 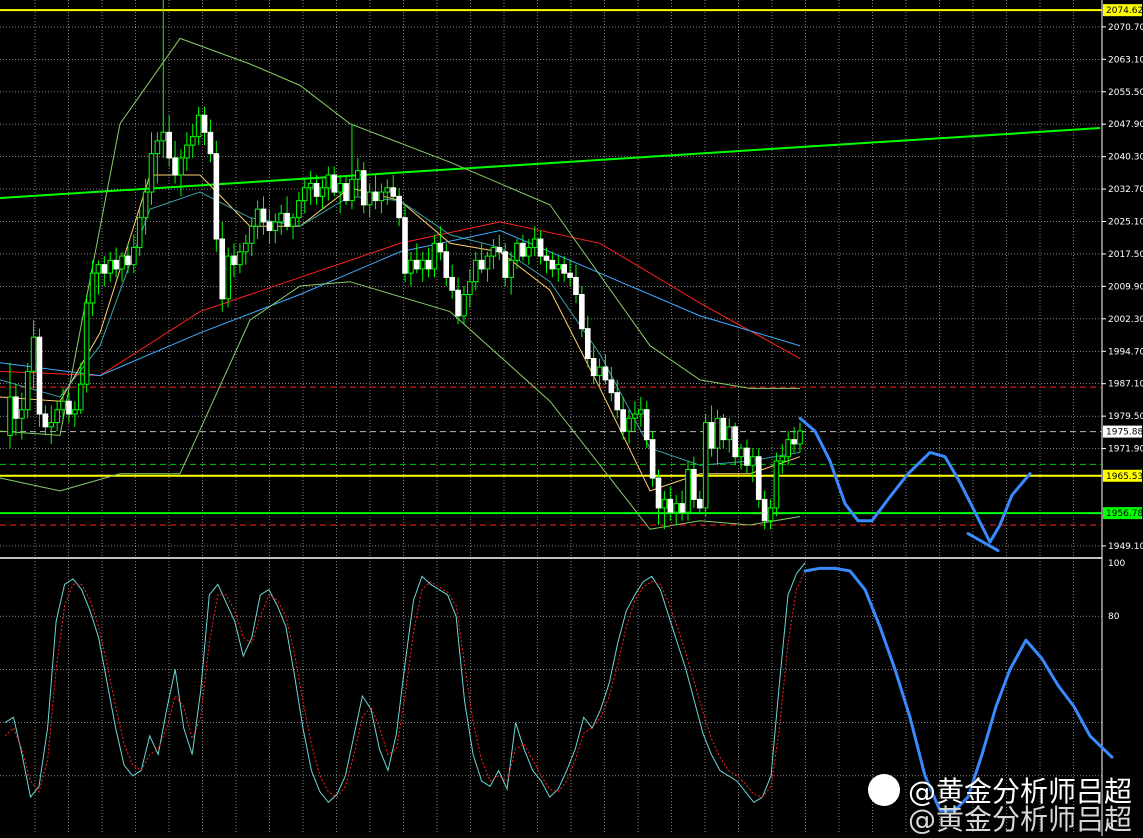 What do you see at coordinates (1125, 417) in the screenshot?
I see `price-tick-label: 1979.50` at bounding box center [1125, 417].